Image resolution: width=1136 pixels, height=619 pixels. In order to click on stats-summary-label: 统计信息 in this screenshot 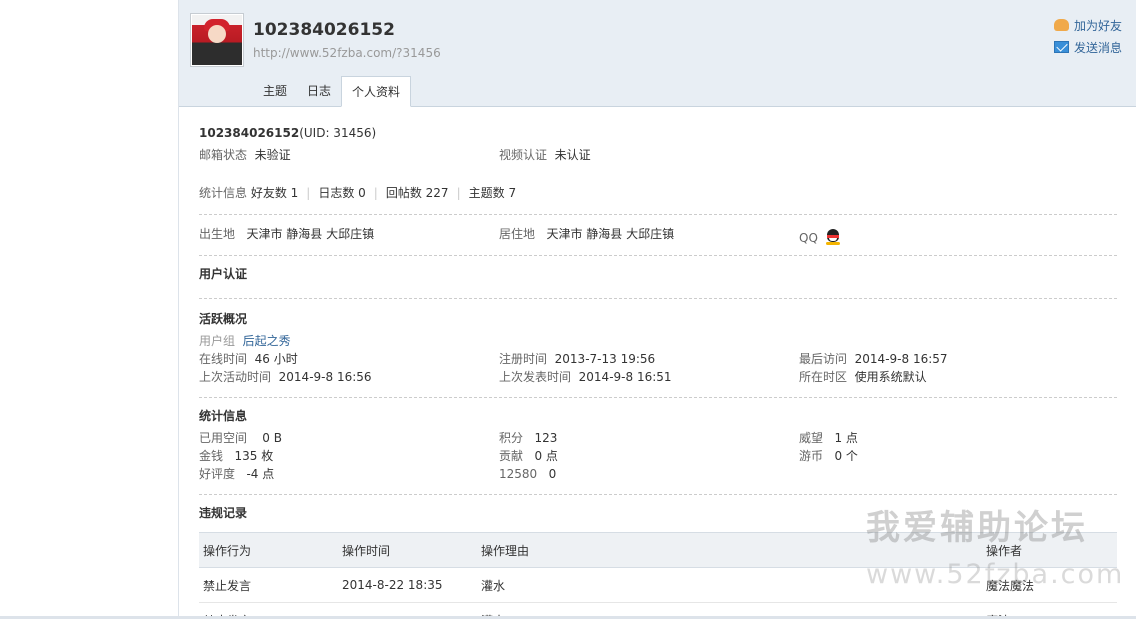, I will do `click(223, 193)`.